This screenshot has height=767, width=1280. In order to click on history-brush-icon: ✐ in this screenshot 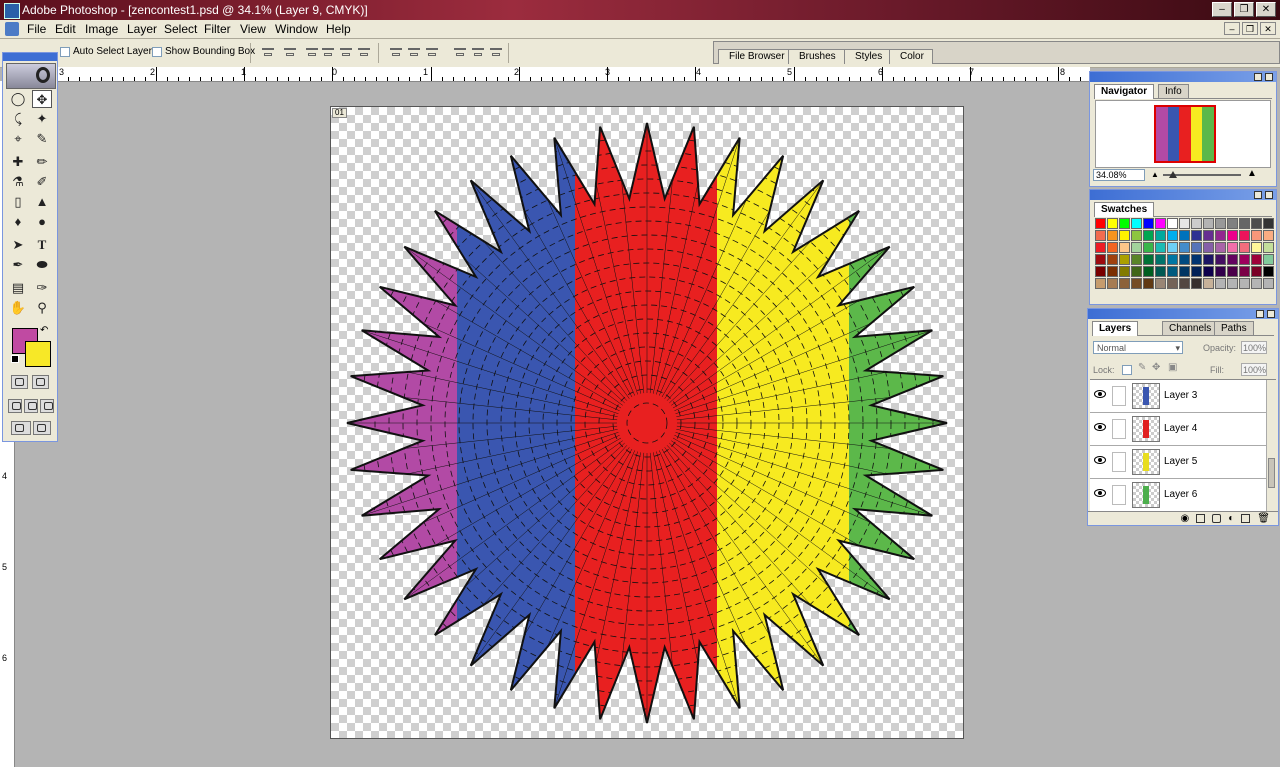, I will do `click(42, 182)`.